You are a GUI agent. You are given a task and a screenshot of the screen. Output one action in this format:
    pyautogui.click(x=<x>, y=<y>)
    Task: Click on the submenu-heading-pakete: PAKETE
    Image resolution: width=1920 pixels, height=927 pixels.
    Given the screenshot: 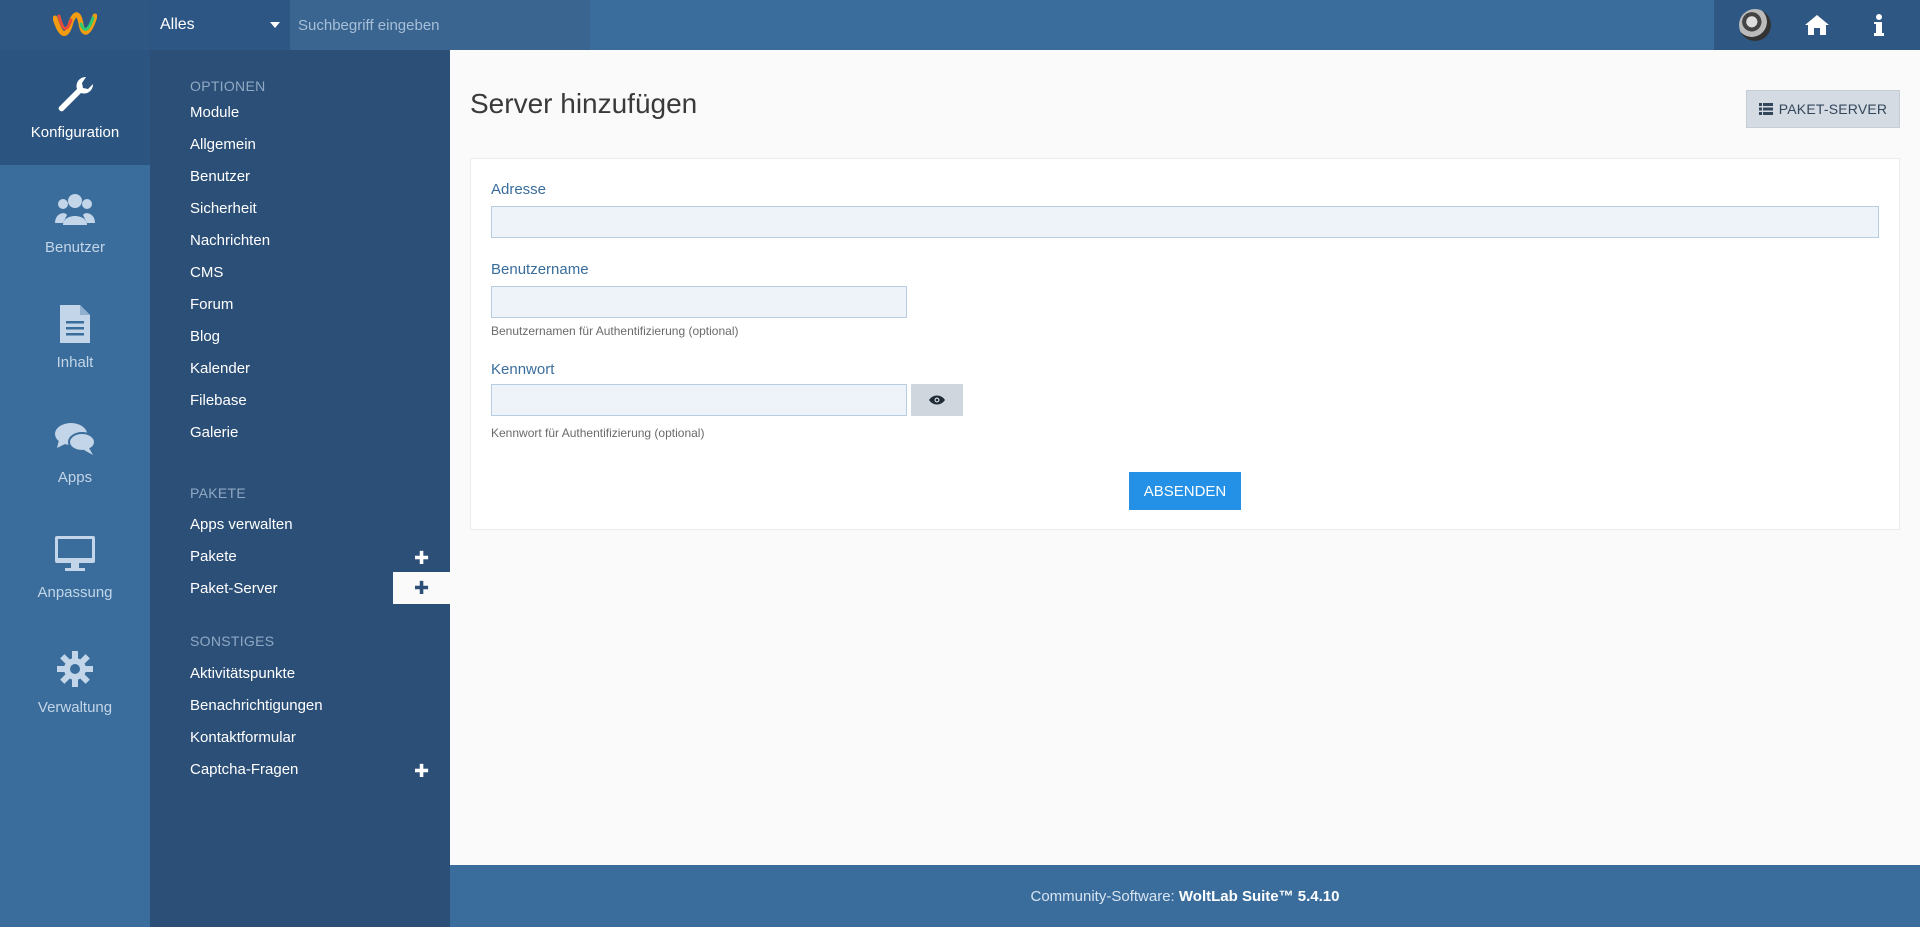 What is the action you would take?
    pyautogui.click(x=218, y=493)
    